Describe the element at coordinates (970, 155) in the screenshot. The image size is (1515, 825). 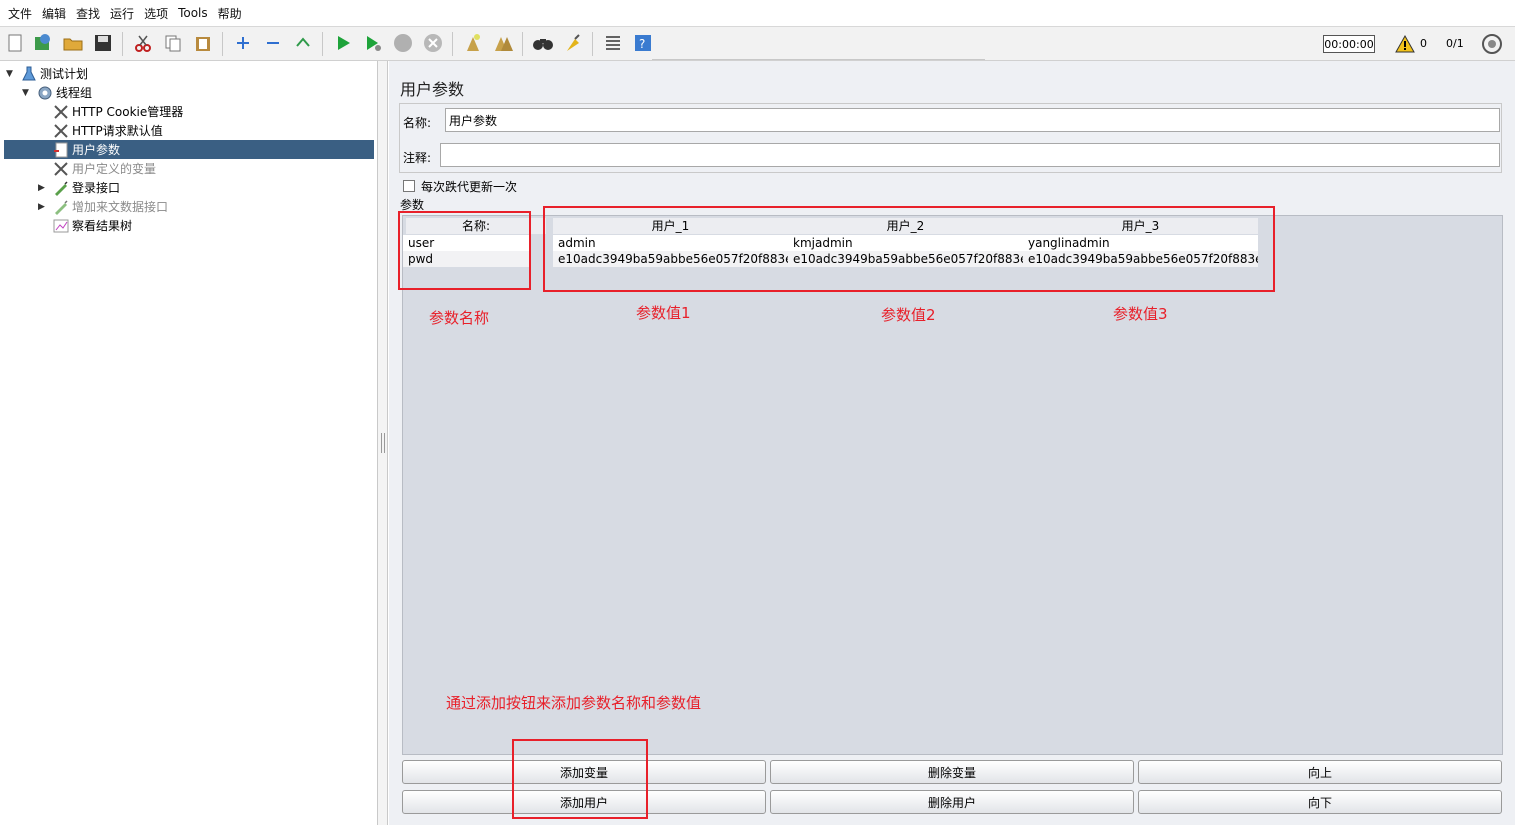
I see `comment-field` at that location.